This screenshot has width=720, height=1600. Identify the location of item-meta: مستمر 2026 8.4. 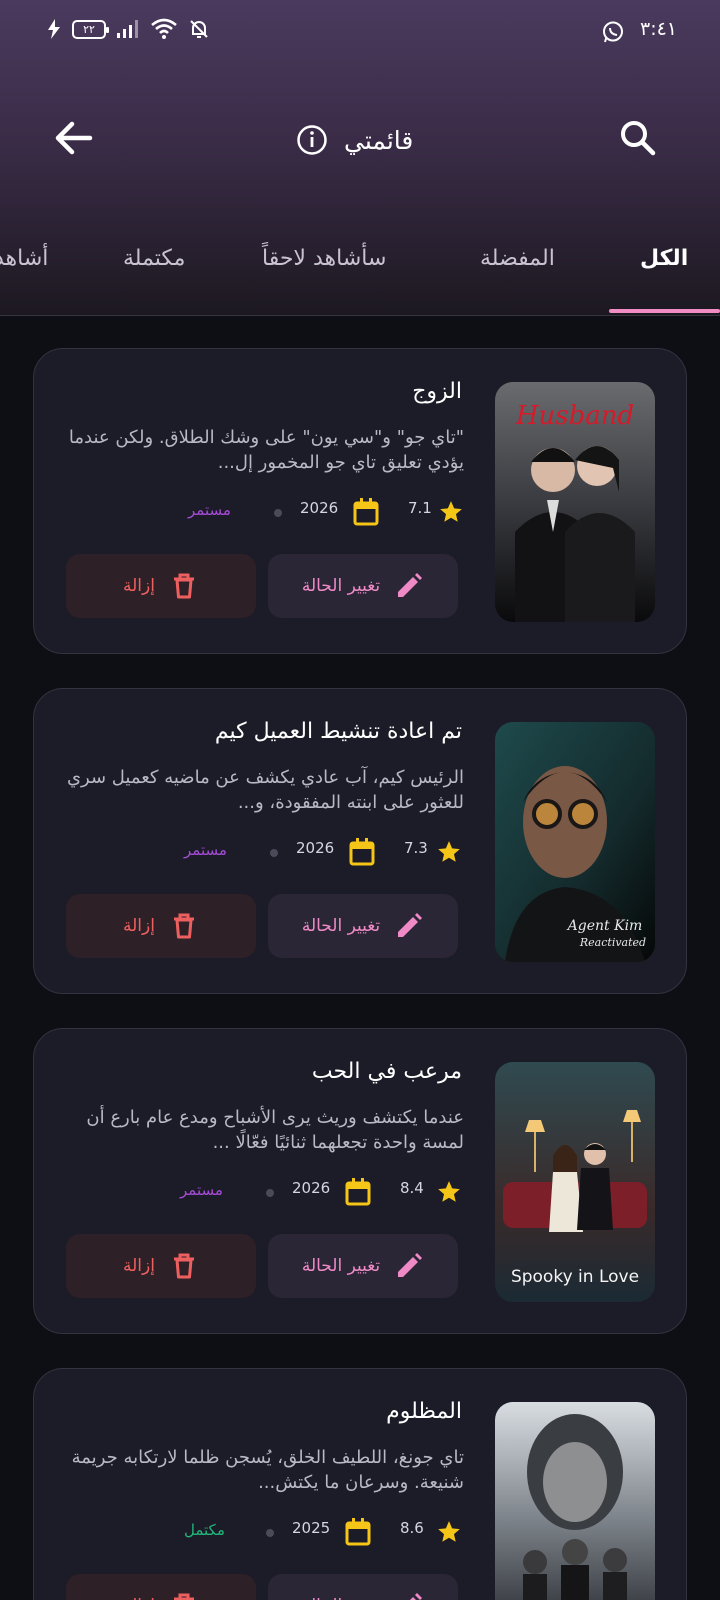
(322, 1192).